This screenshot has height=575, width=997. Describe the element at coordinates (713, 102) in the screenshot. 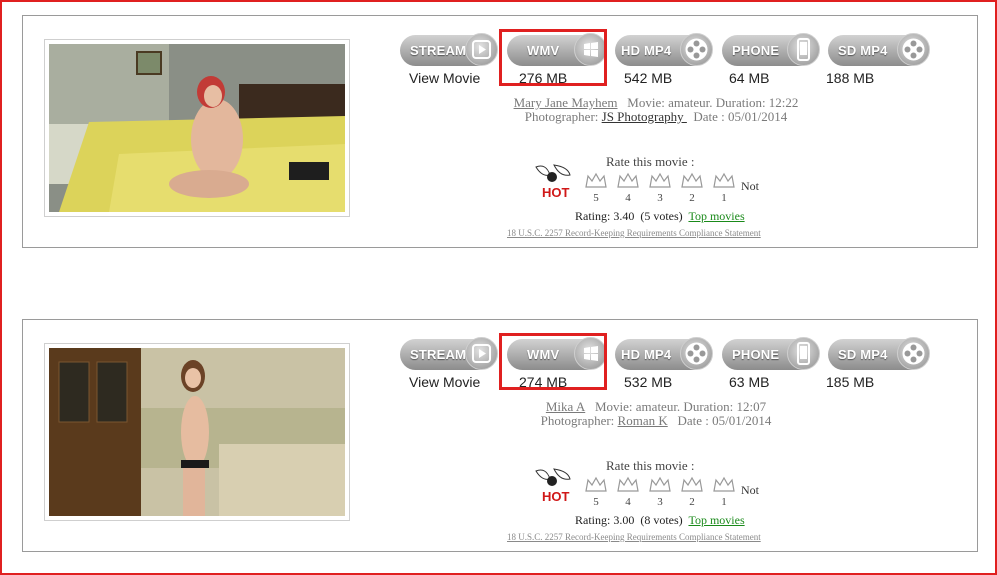

I see `movie-info: Movie: amateur. Duration: 12:22` at that location.